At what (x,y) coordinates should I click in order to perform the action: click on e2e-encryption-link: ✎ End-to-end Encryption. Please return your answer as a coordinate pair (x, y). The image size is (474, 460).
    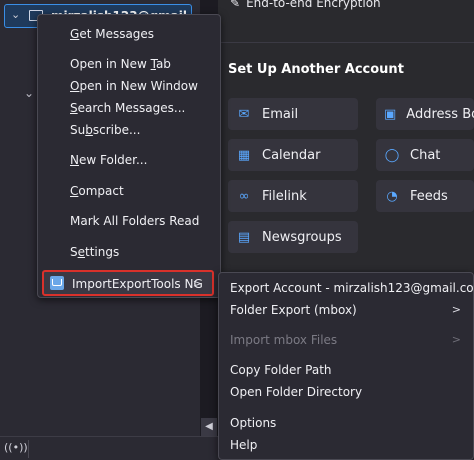
    Looking at the image, I should click on (305, 5).